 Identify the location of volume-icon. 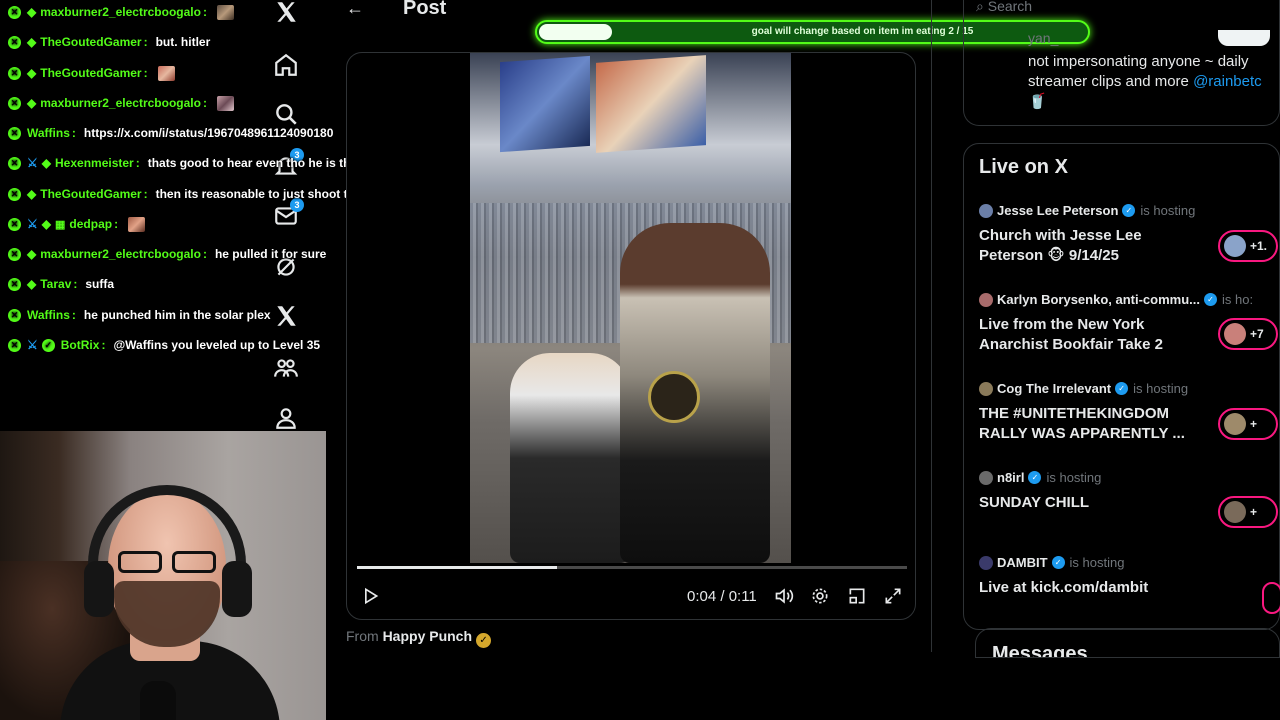
(784, 596).